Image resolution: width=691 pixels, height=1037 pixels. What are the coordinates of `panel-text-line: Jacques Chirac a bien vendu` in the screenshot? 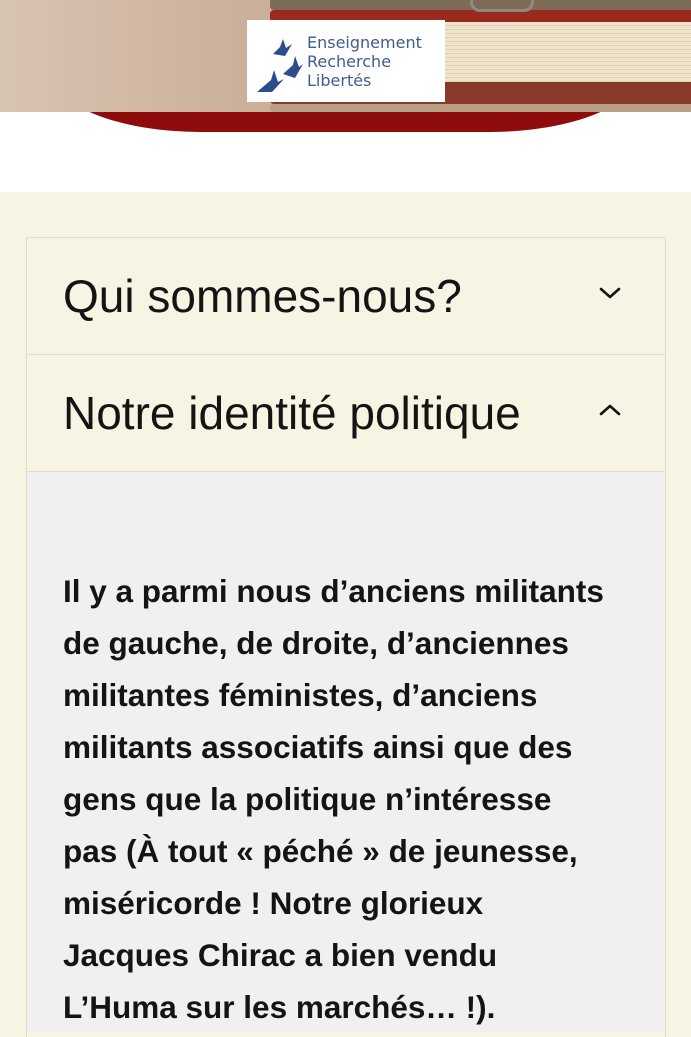 It's located at (280, 955).